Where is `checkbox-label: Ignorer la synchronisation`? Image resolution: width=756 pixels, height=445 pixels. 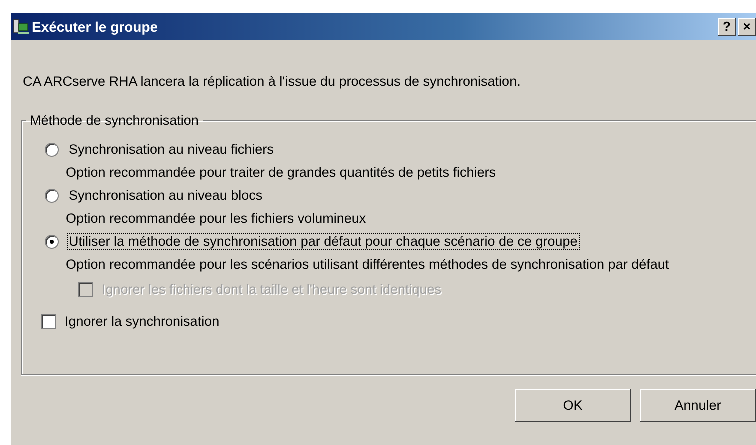 checkbox-label: Ignorer la synchronisation is located at coordinates (142, 321).